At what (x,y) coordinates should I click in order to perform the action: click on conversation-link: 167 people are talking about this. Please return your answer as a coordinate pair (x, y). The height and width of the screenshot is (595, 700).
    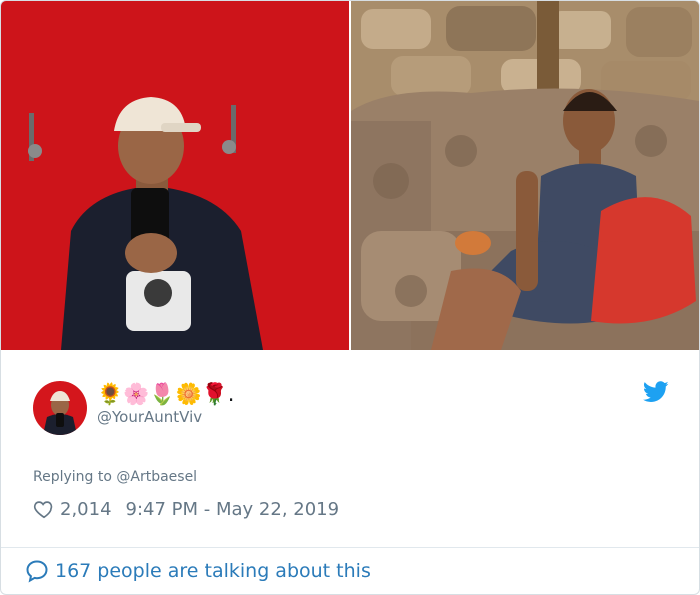
    Looking at the image, I should click on (198, 571).